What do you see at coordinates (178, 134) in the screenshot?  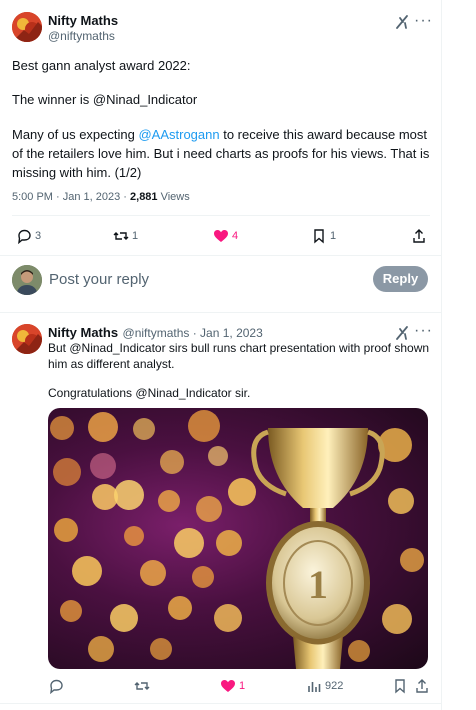 I see `mention-link: @AAstrogann` at bounding box center [178, 134].